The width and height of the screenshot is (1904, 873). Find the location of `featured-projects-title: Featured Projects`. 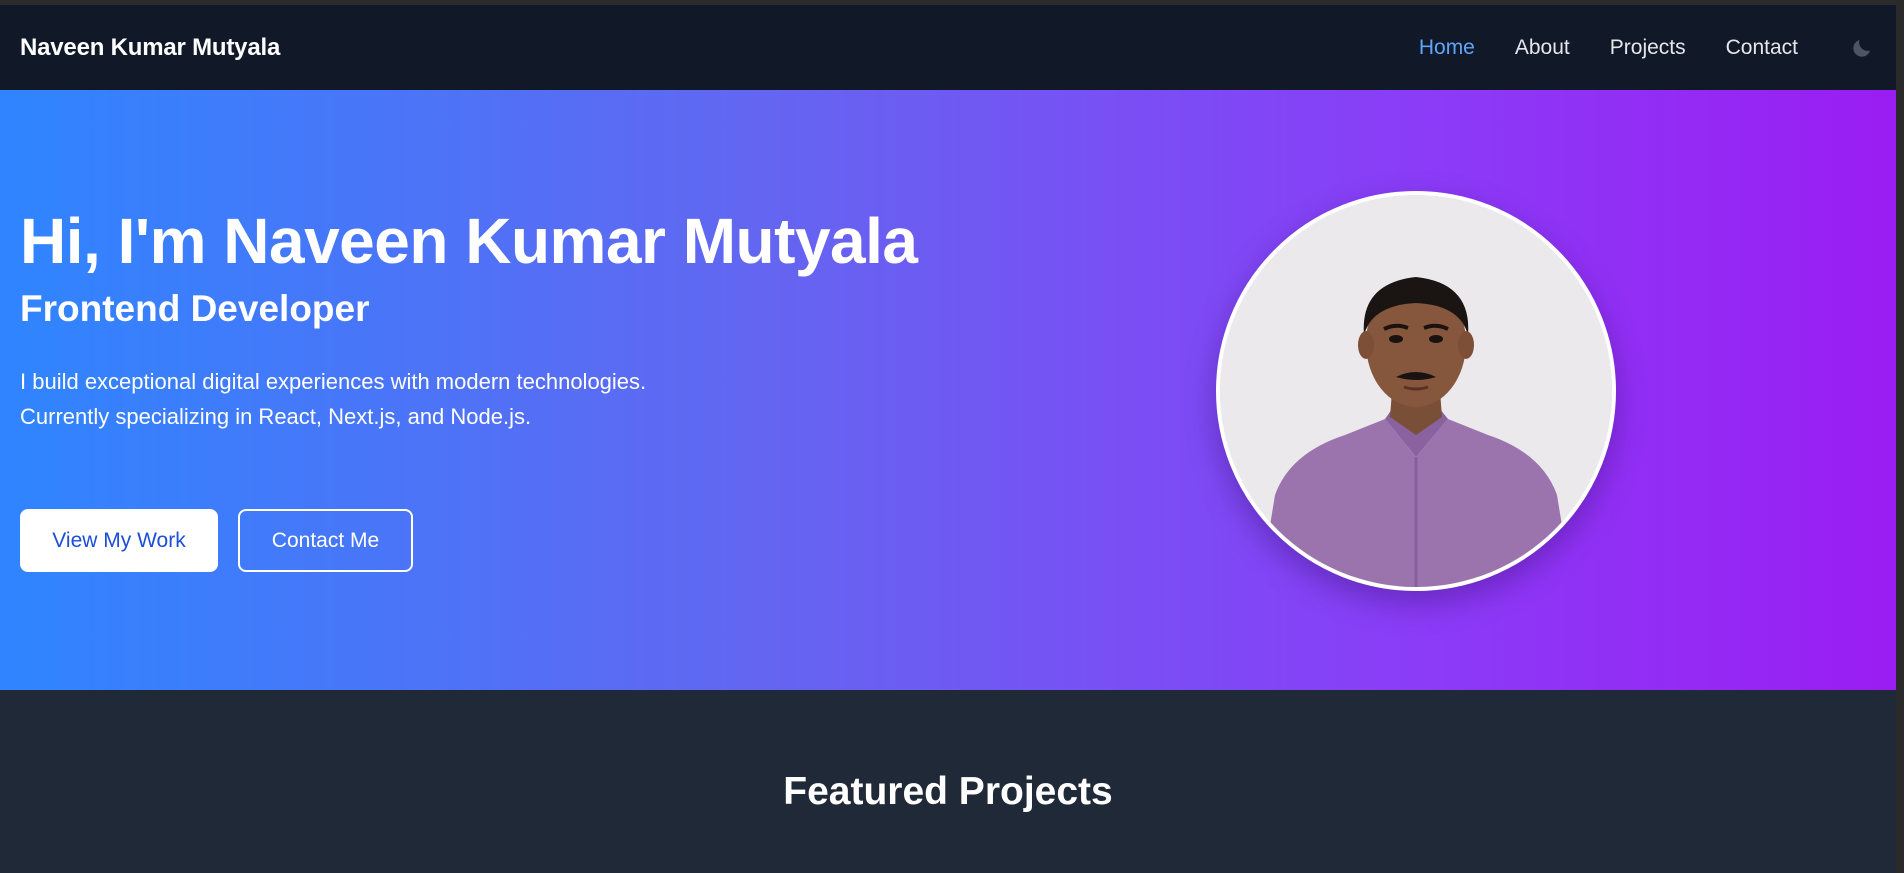

featured-projects-title: Featured Projects is located at coordinates (948, 791).